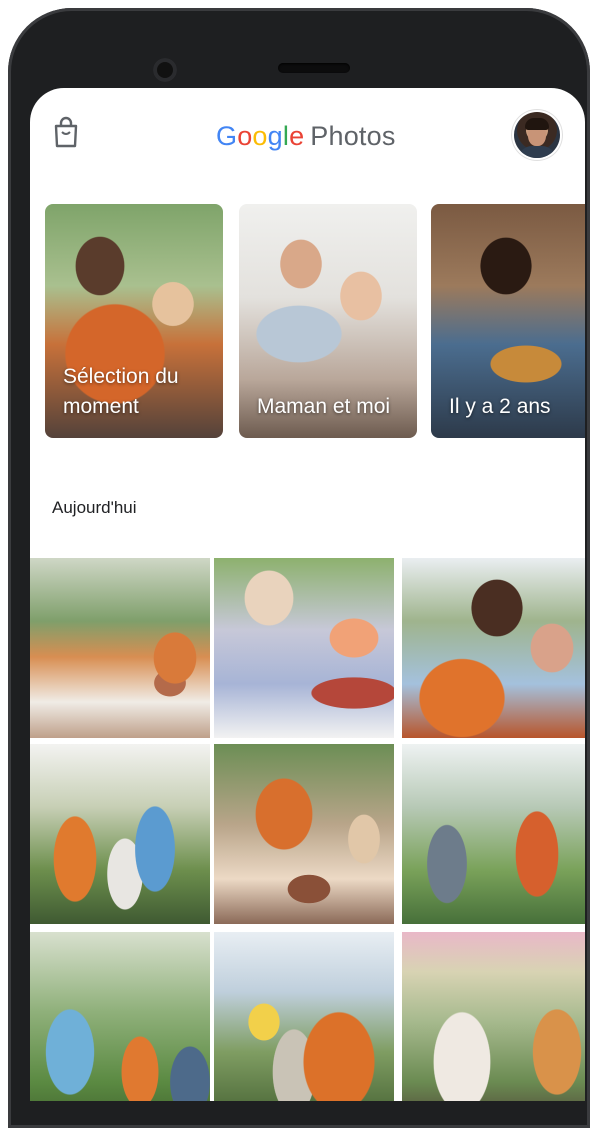 Image resolution: width=598 pixels, height=1128 pixels. Describe the element at coordinates (314, 68) in the screenshot. I see `earpiece-speaker` at that location.